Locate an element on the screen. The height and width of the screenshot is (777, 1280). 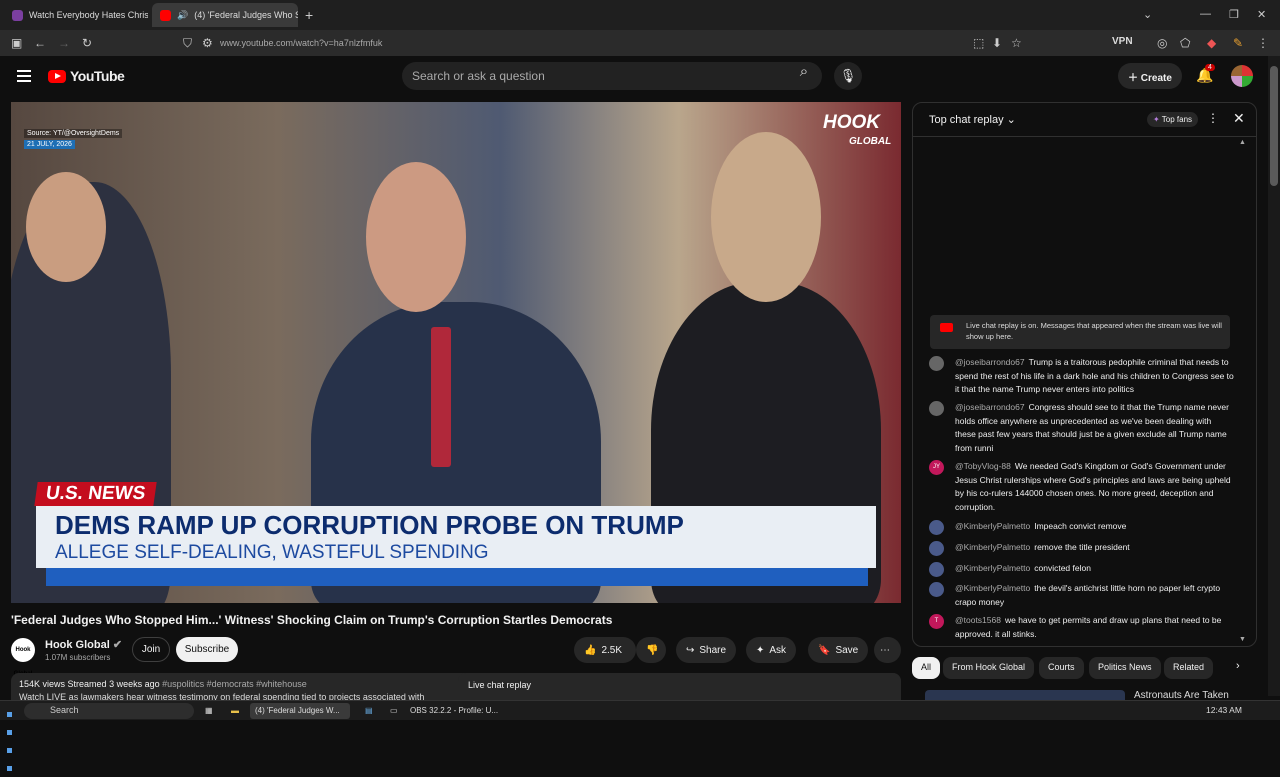
bookmark-star-icon: ☆ is located at coordinates (1016, 43).